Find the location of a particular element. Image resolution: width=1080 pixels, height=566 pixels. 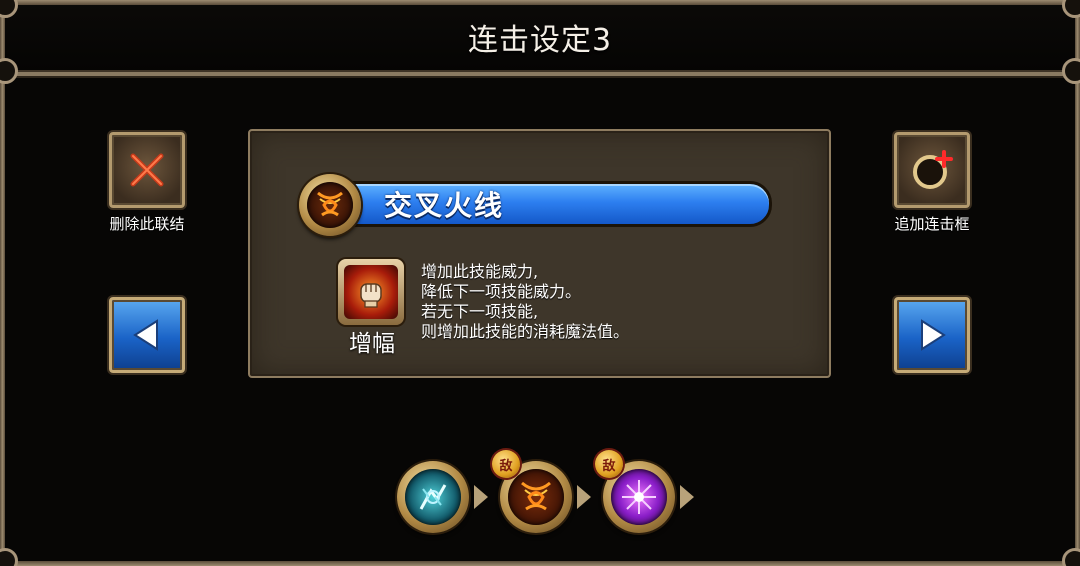

effect-name: 增幅 is located at coordinates (372, 344).